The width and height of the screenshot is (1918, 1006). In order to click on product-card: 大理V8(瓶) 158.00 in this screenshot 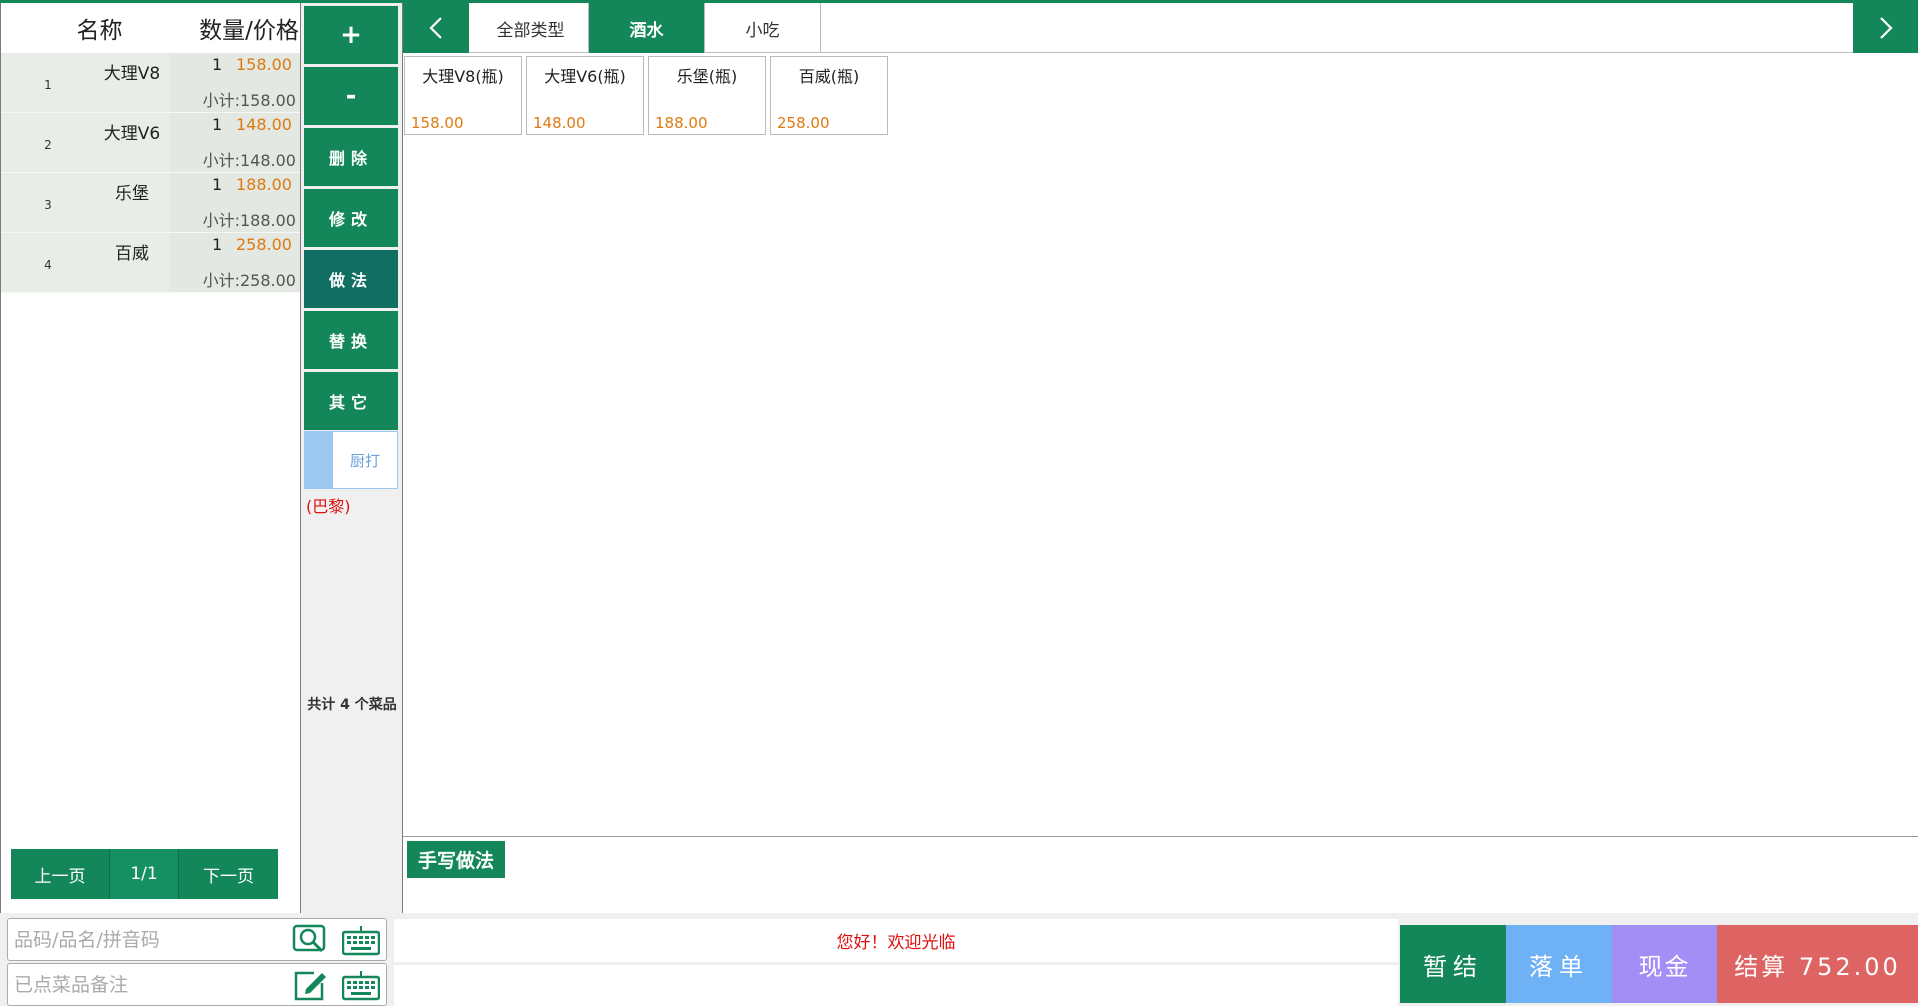, I will do `click(463, 95)`.